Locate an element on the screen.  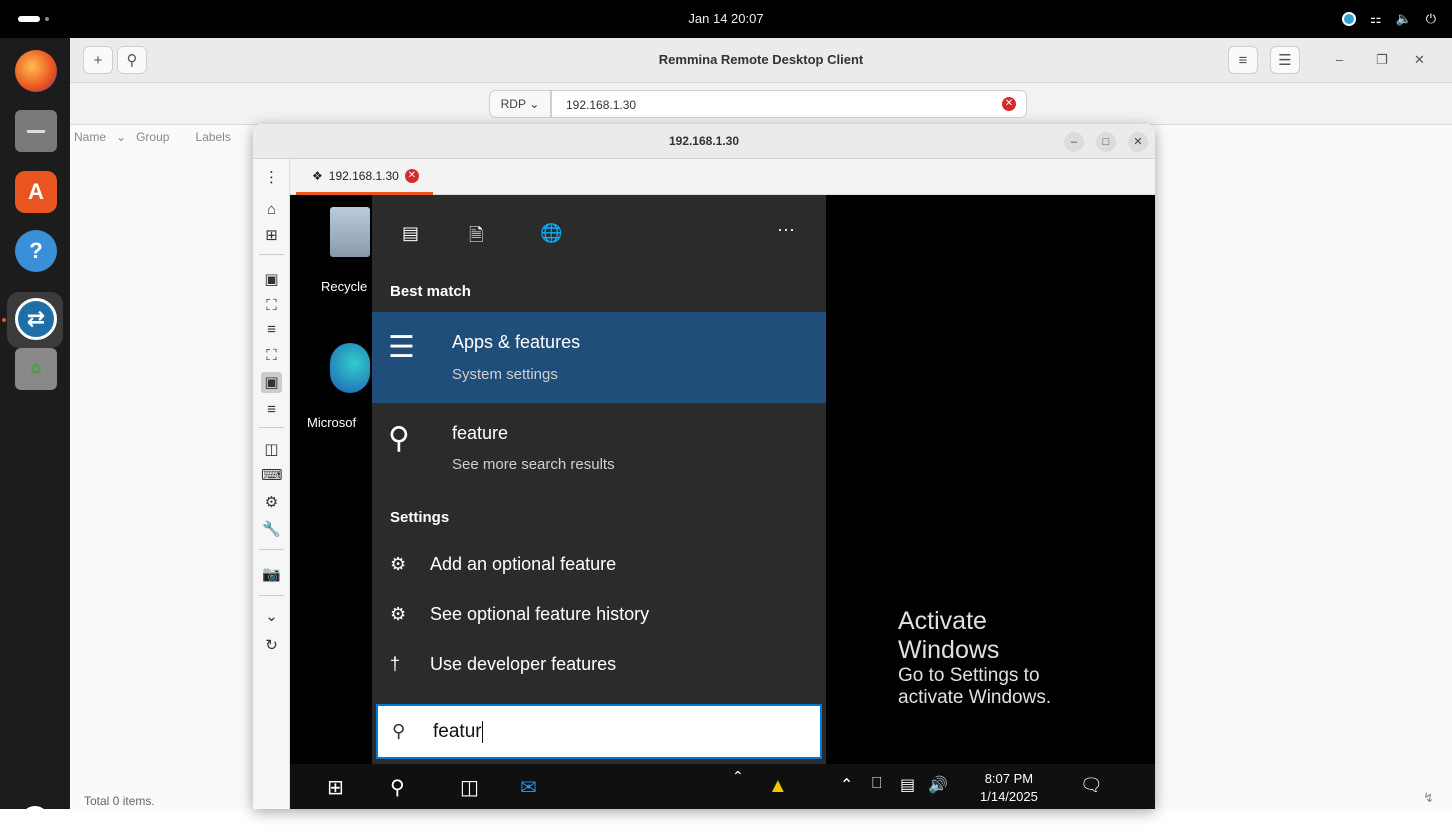
home-icon: ⌂ is located at coordinates (271, 209).